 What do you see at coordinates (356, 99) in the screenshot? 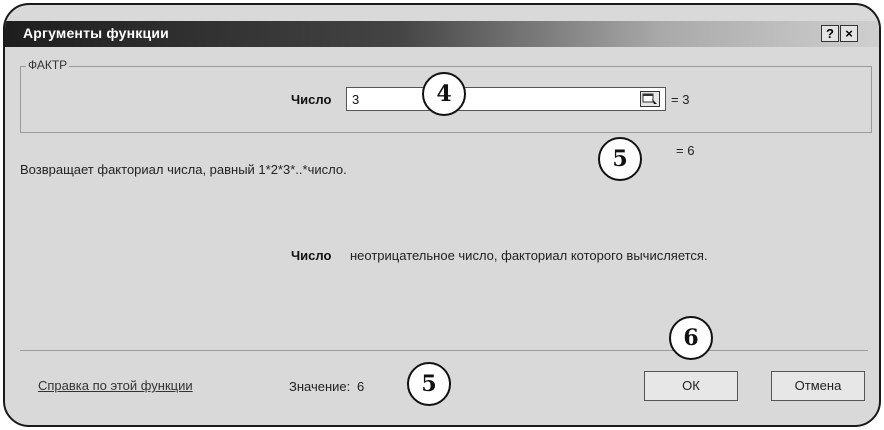
I see `number-input-value: 3` at bounding box center [356, 99].